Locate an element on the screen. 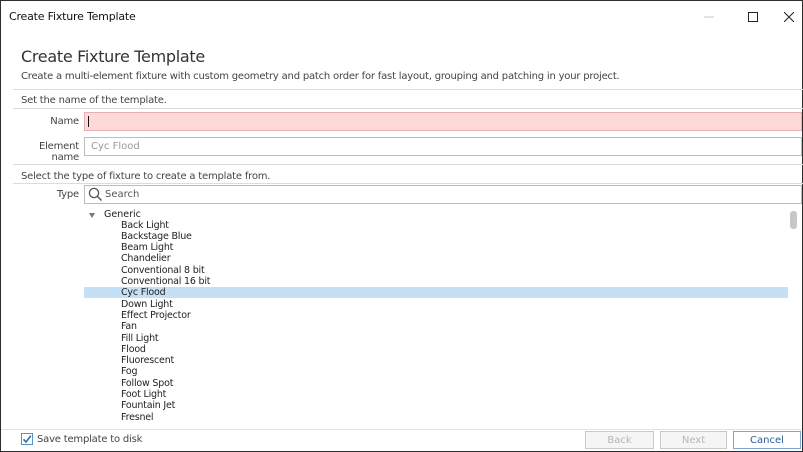 The width and height of the screenshot is (803, 452). minimize-icon is located at coordinates (709, 17).